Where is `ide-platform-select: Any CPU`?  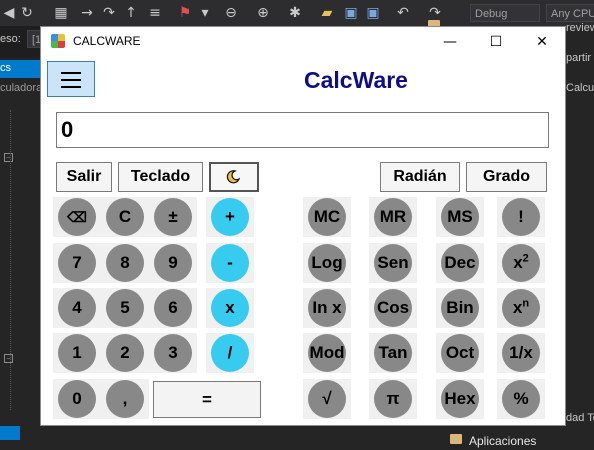 ide-platform-select: Any CPU is located at coordinates (570, 13).